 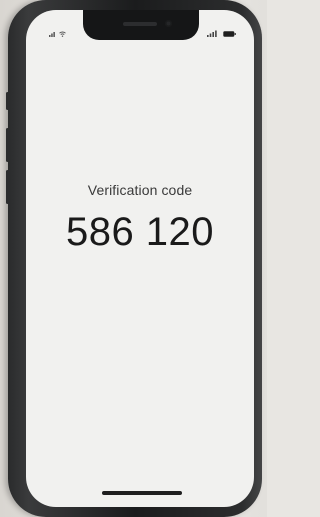 What do you see at coordinates (221, 33) in the screenshot?
I see `status-bar-right` at bounding box center [221, 33].